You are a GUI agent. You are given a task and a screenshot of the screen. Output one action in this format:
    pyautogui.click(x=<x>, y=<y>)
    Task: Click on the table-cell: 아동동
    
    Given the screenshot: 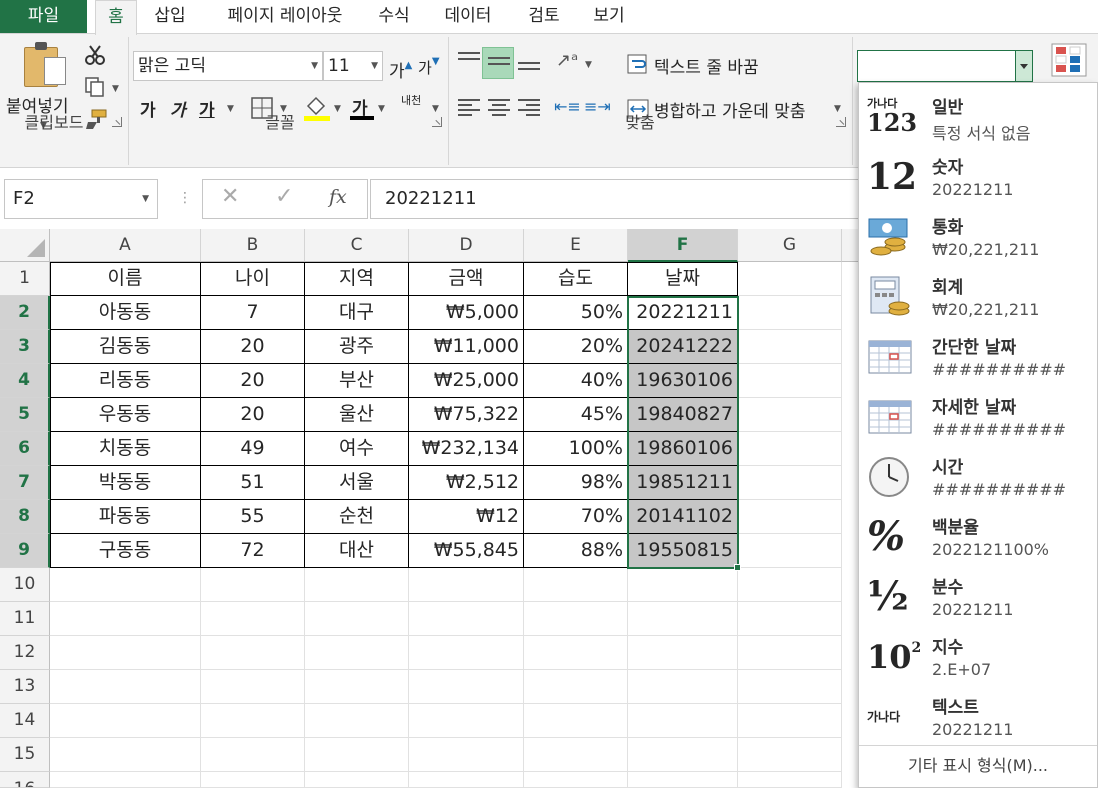 What is the action you would take?
    pyautogui.click(x=125, y=313)
    